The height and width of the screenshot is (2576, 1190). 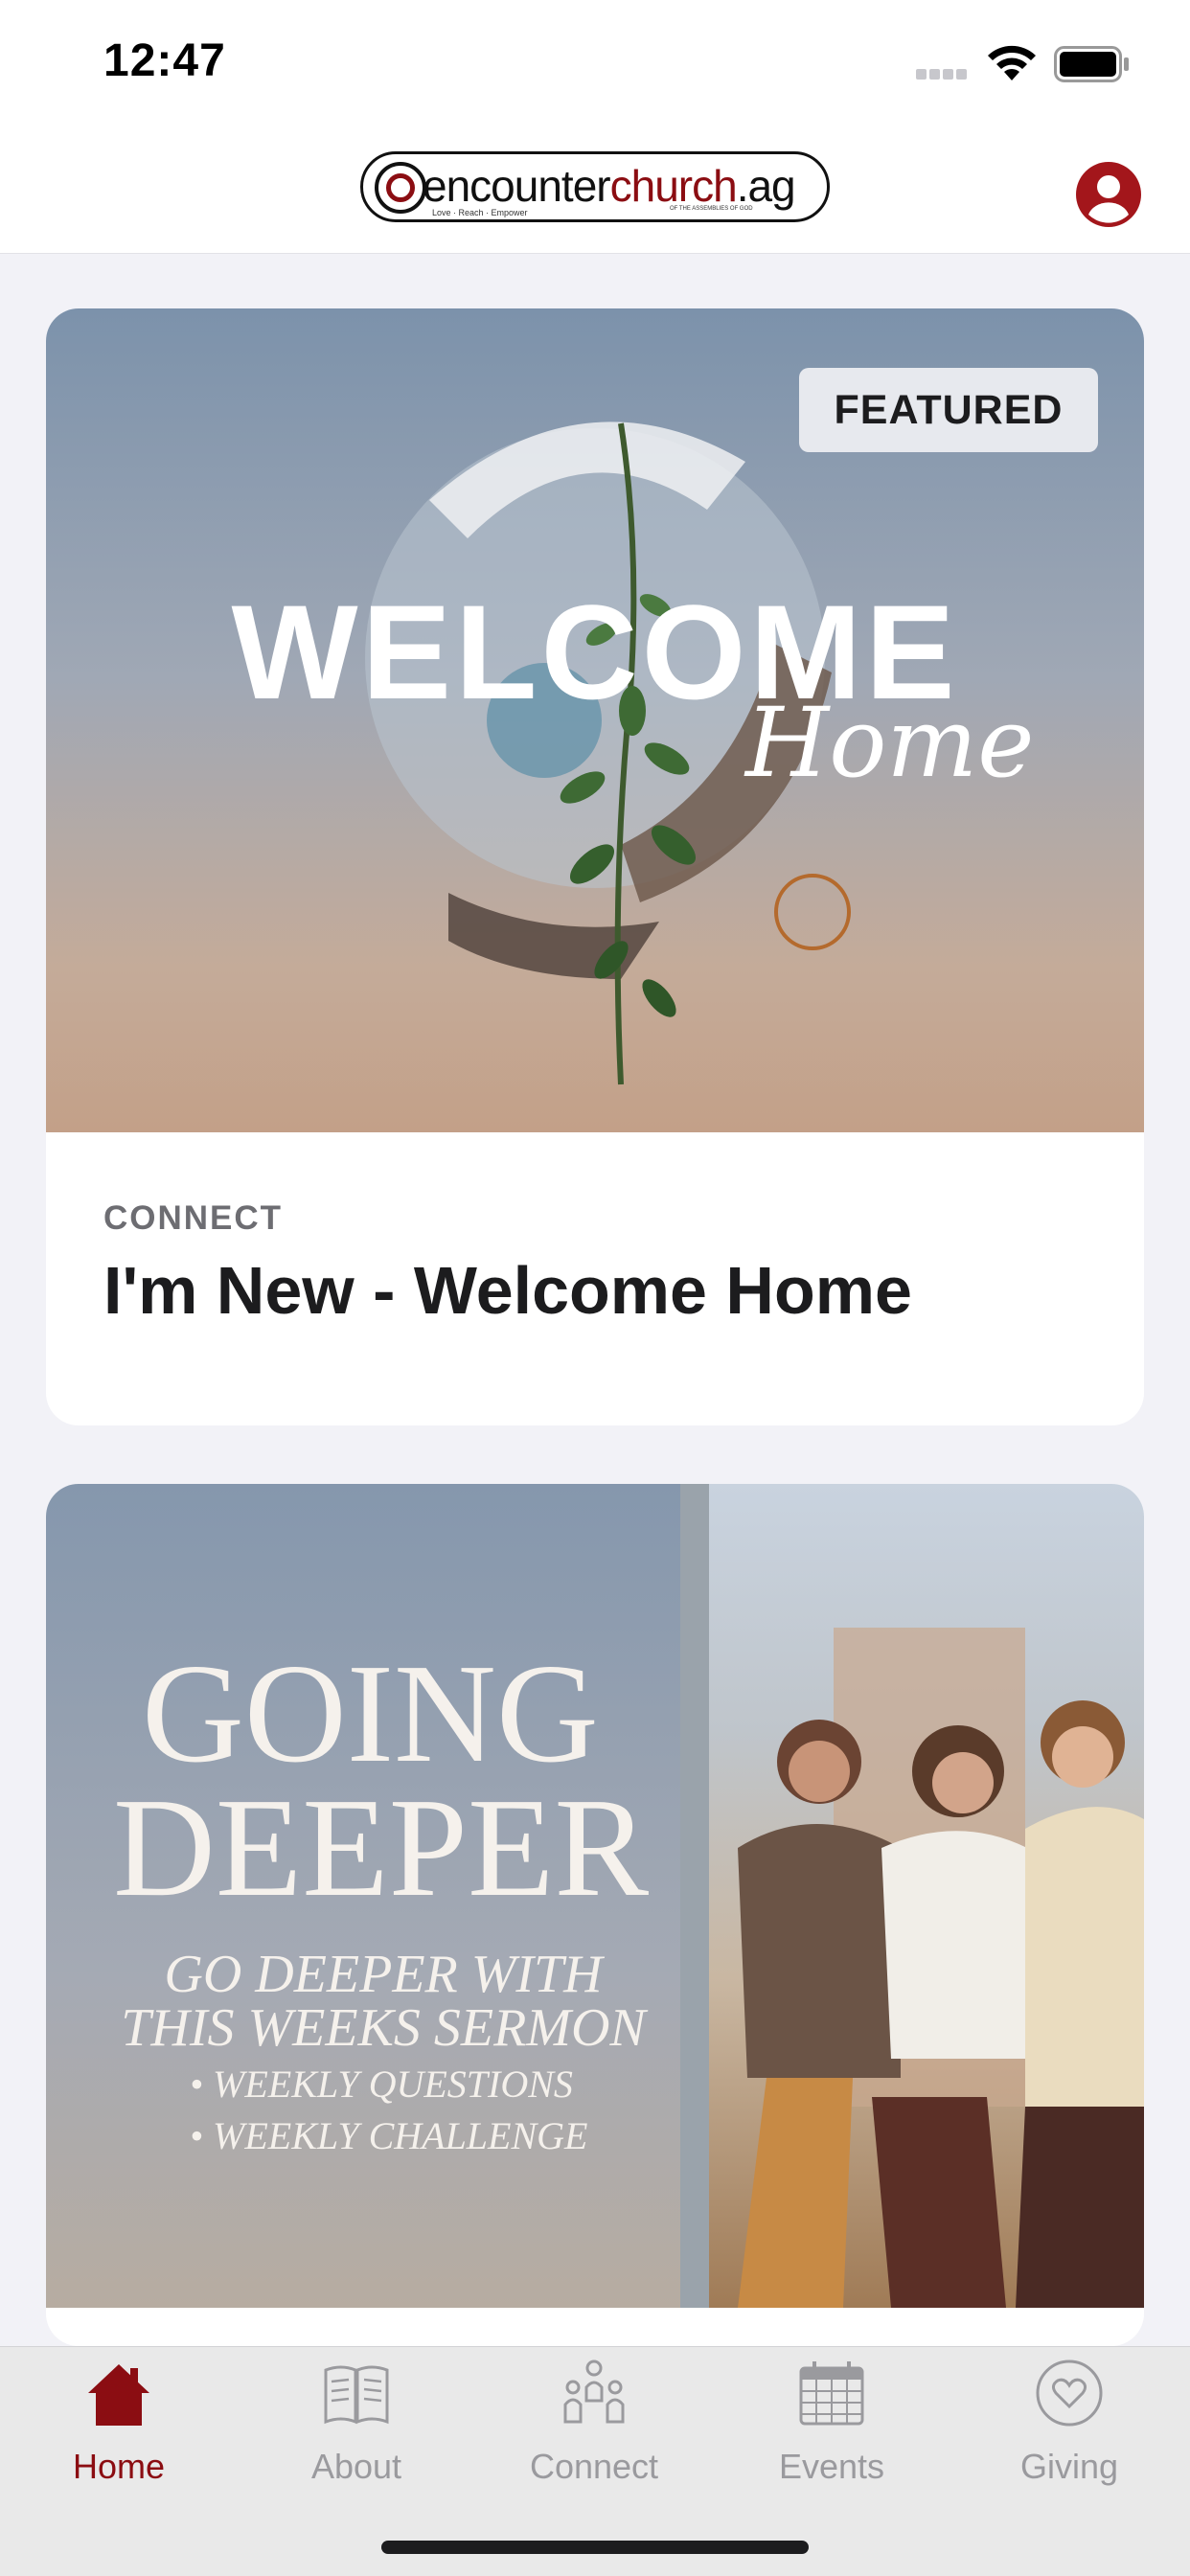 What do you see at coordinates (594, 2428) in the screenshot?
I see `tab-connect: Connect` at bounding box center [594, 2428].